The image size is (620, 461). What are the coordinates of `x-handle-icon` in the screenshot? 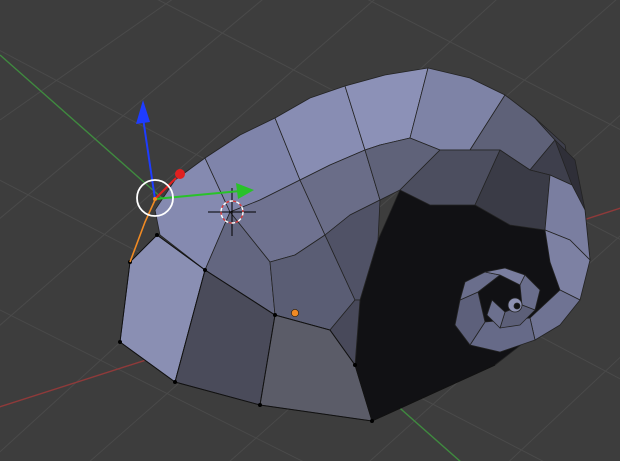 It's located at (180, 174).